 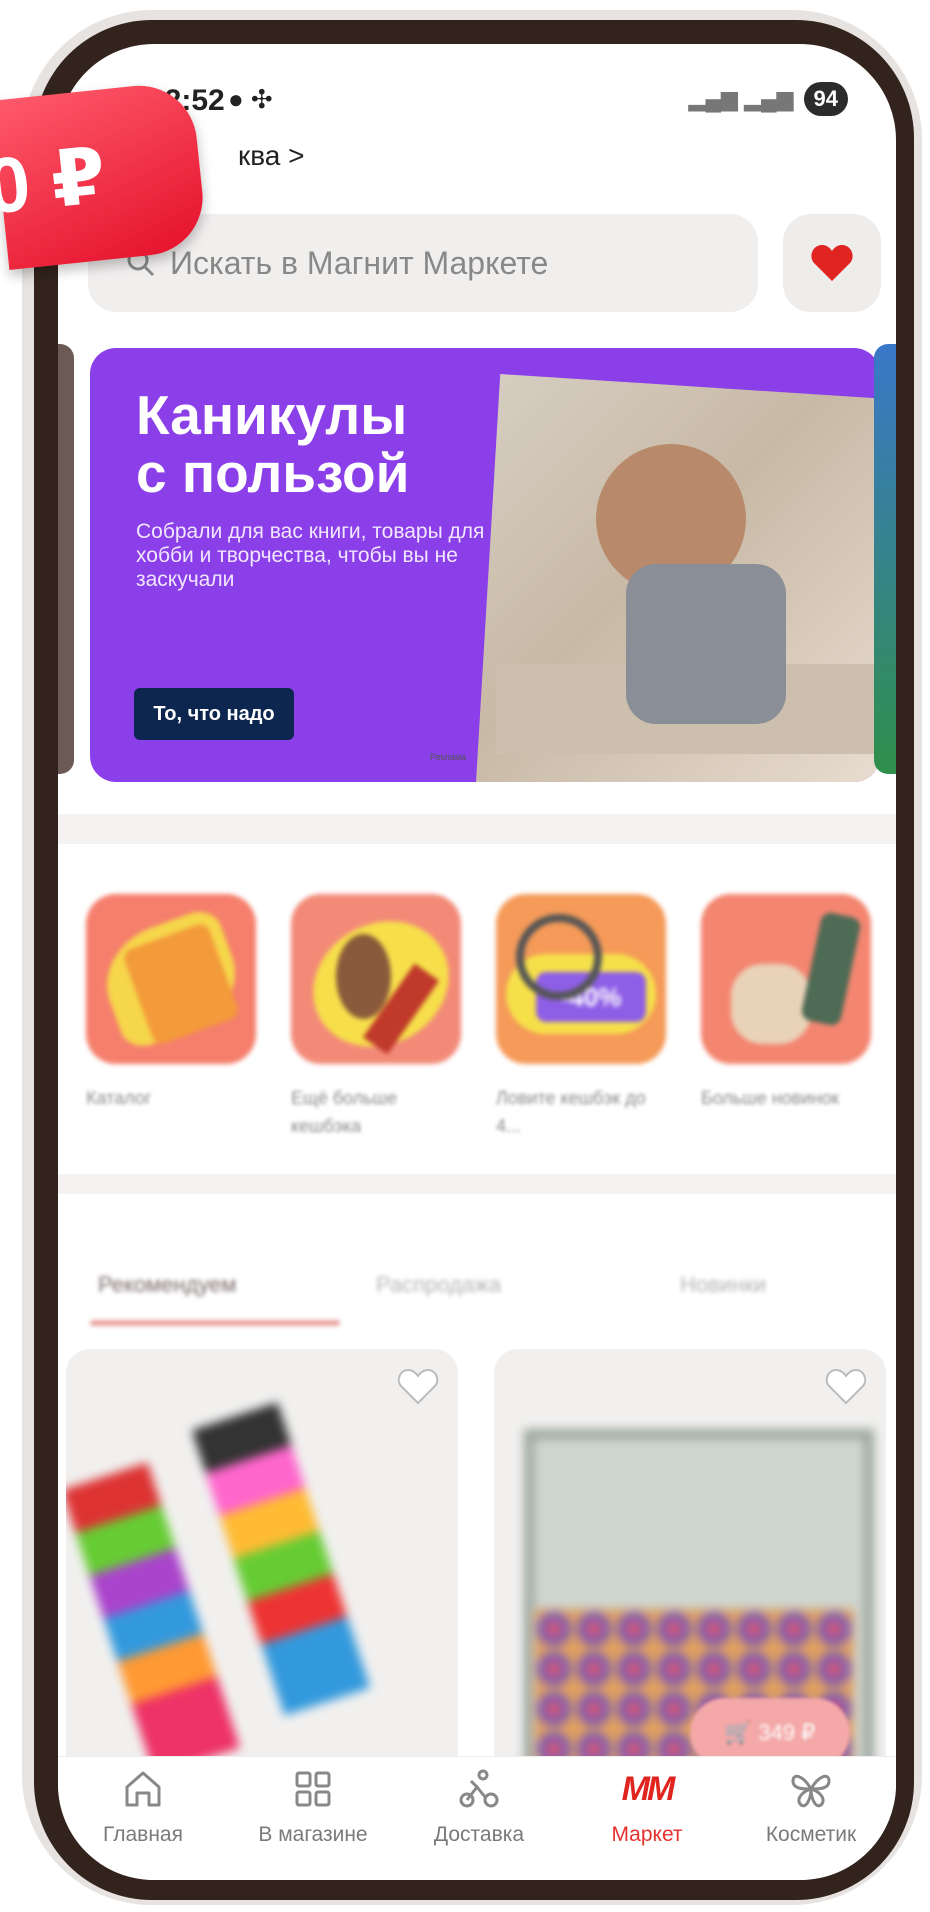 I want to click on product-tabs: Рекомендуем Распродажа Новинки, so click(x=477, y=1302).